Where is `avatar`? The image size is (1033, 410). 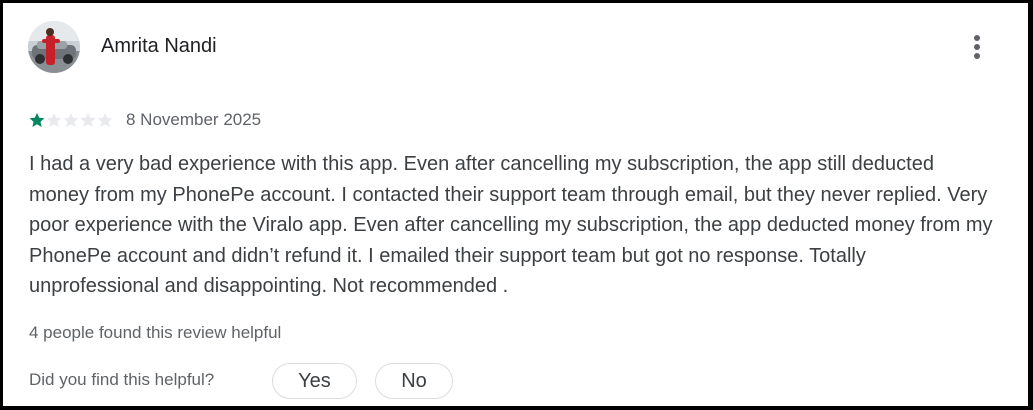 avatar is located at coordinates (54, 47).